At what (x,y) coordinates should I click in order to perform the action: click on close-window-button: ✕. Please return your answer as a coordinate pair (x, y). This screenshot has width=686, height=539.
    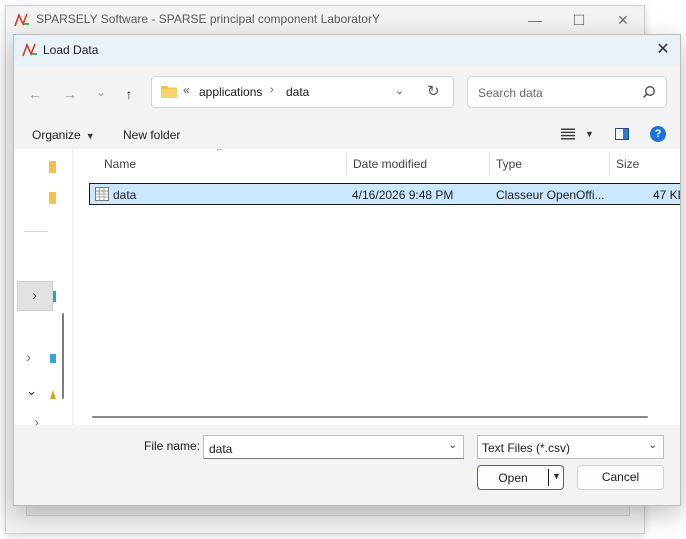
    Looking at the image, I should click on (623, 20).